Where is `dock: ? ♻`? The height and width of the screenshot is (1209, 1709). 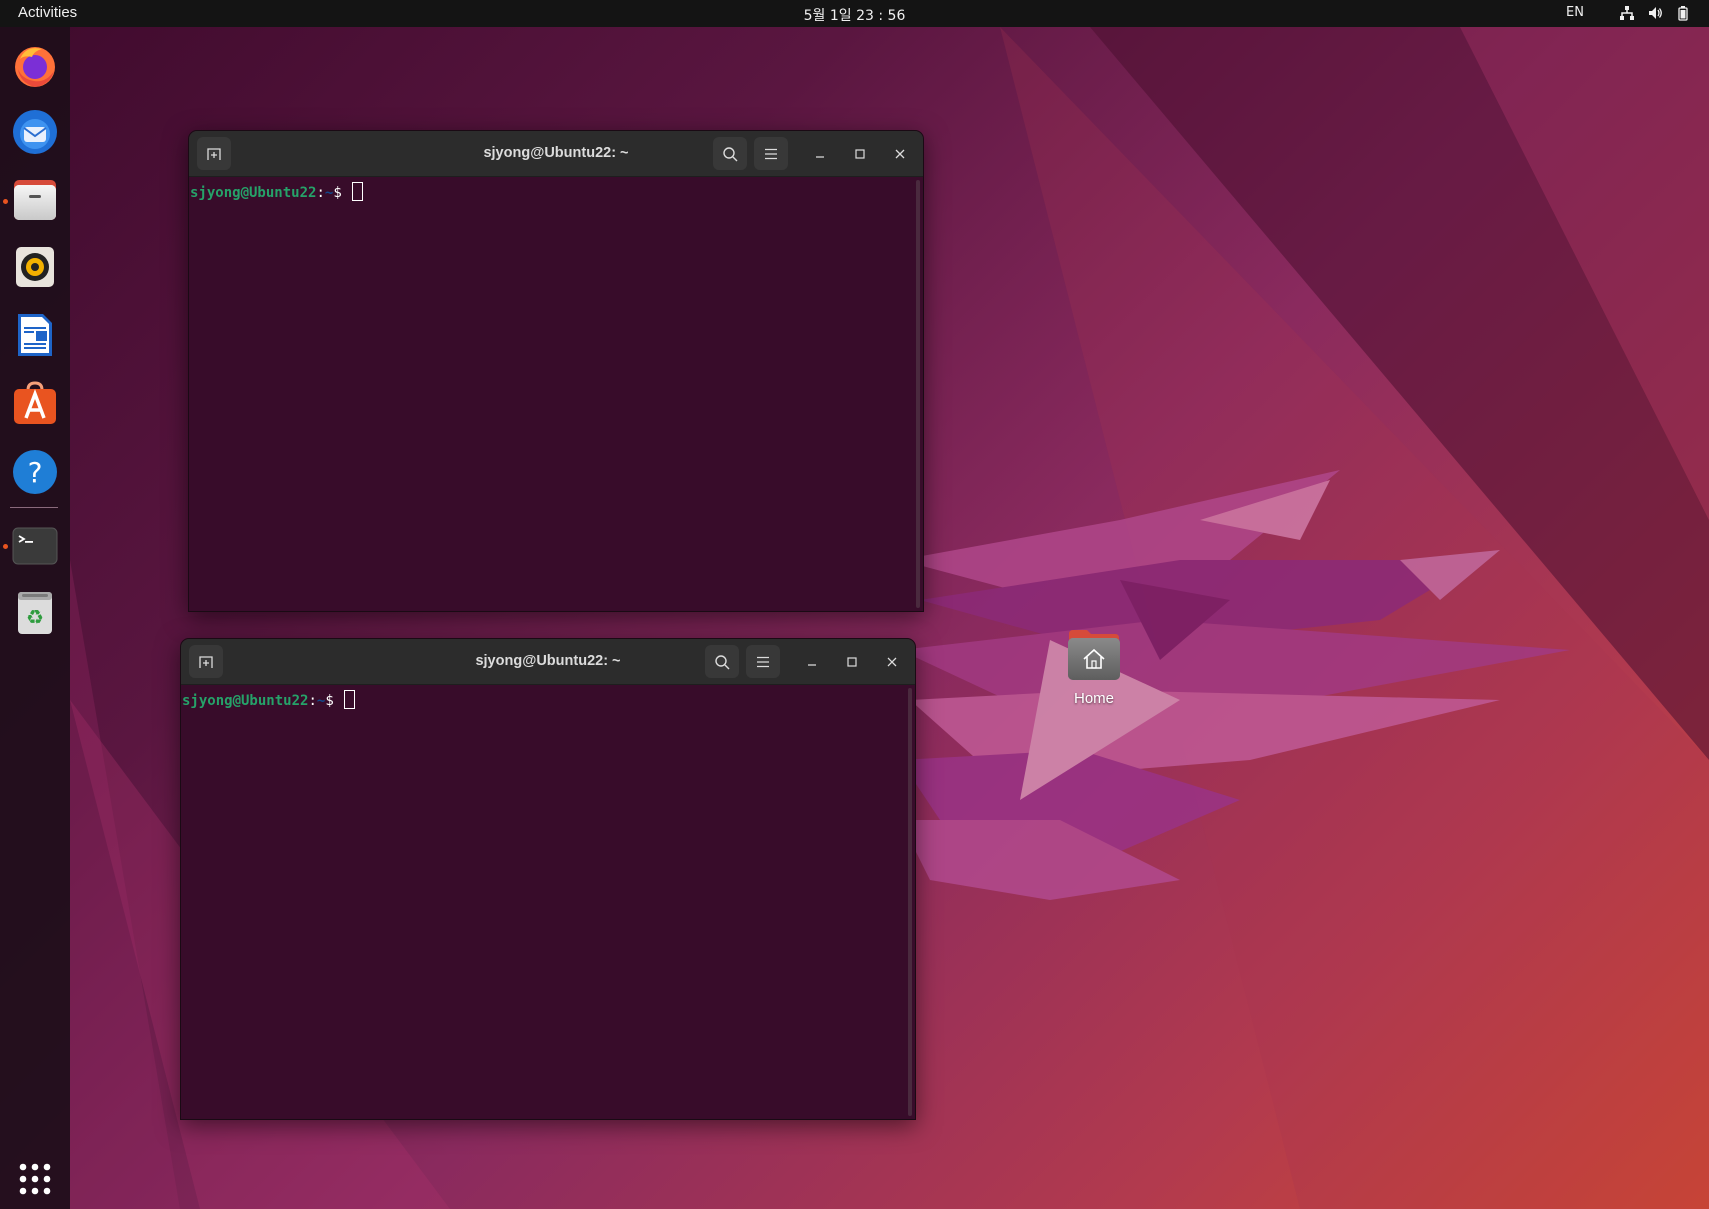
dock: ? ♻ is located at coordinates (35, 618).